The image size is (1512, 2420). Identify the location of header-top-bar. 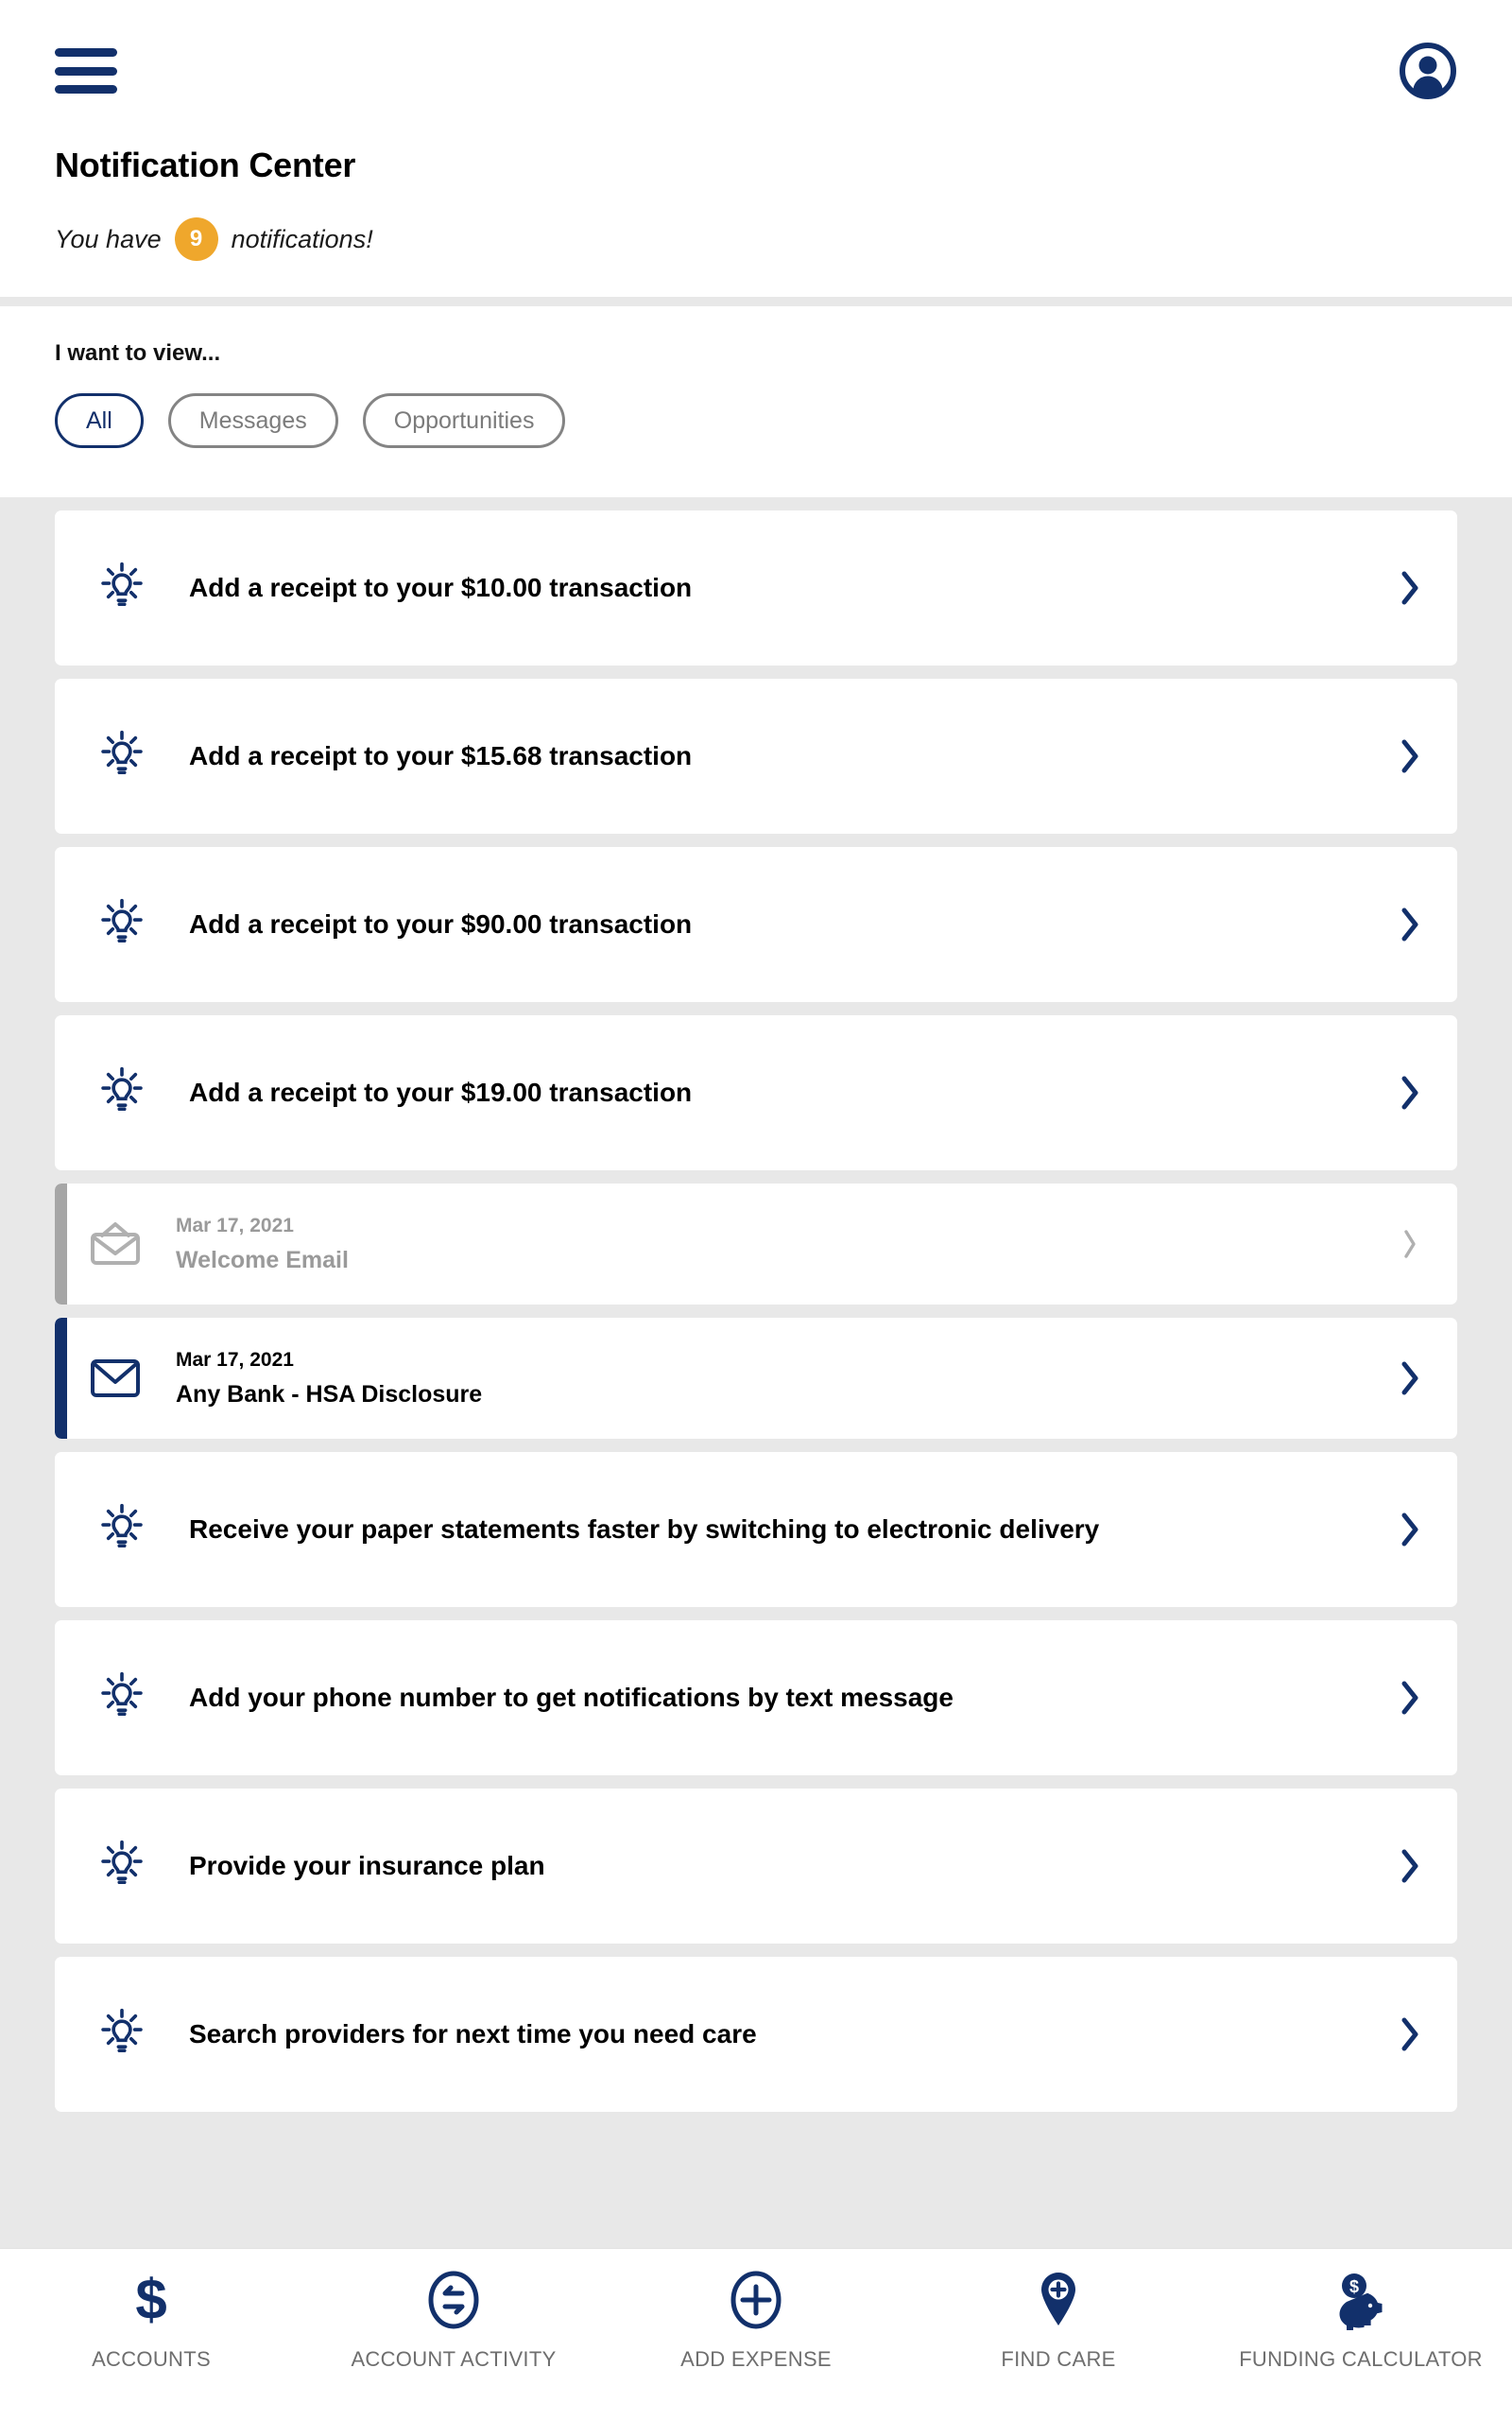
(756, 71).